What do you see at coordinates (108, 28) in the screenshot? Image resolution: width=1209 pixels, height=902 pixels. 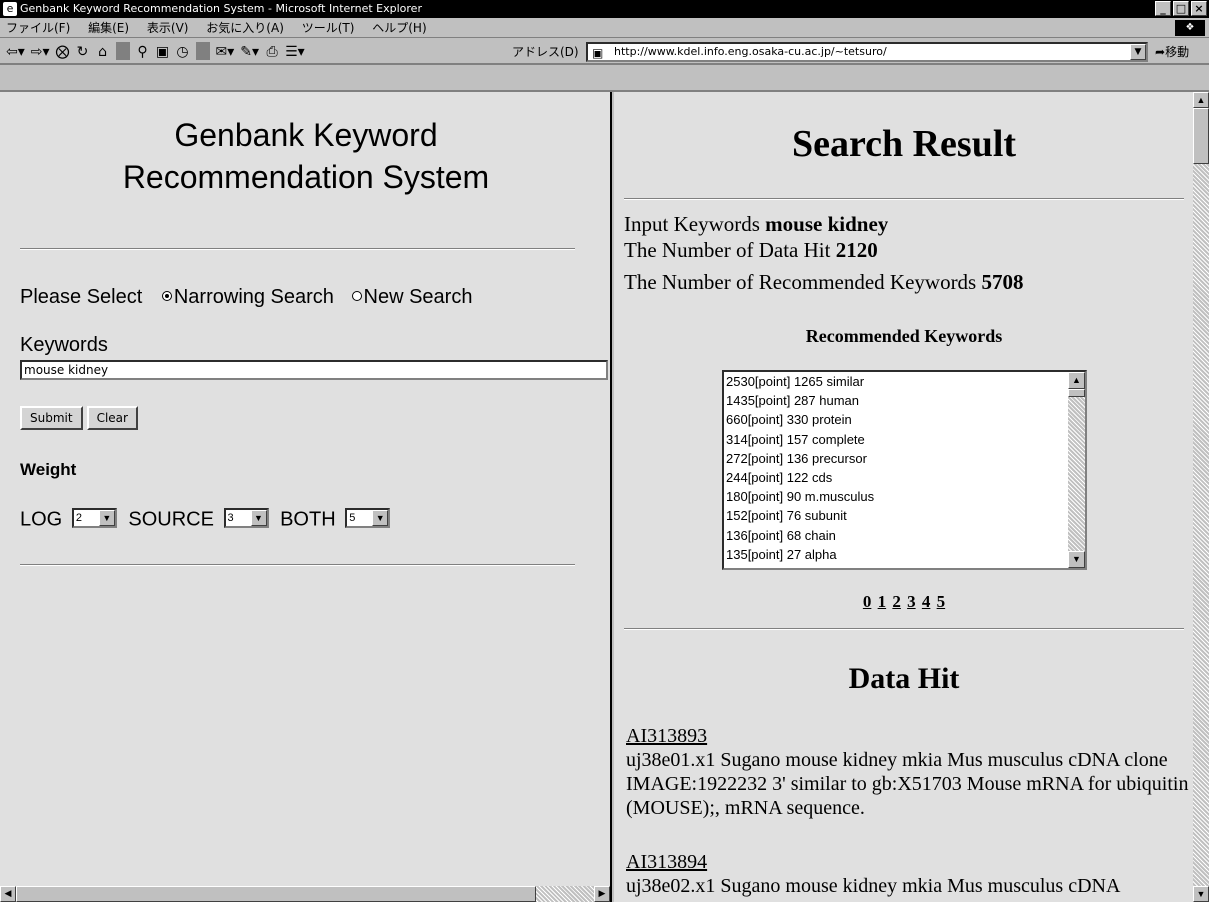 I see `menu-edit: 編集(E)` at bounding box center [108, 28].